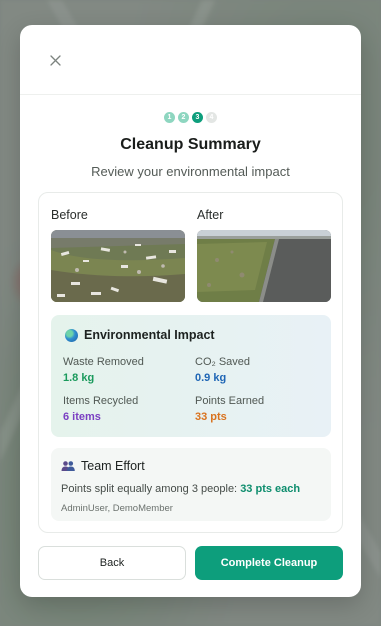  What do you see at coordinates (210, 215) in the screenshot?
I see `after-label: After` at bounding box center [210, 215].